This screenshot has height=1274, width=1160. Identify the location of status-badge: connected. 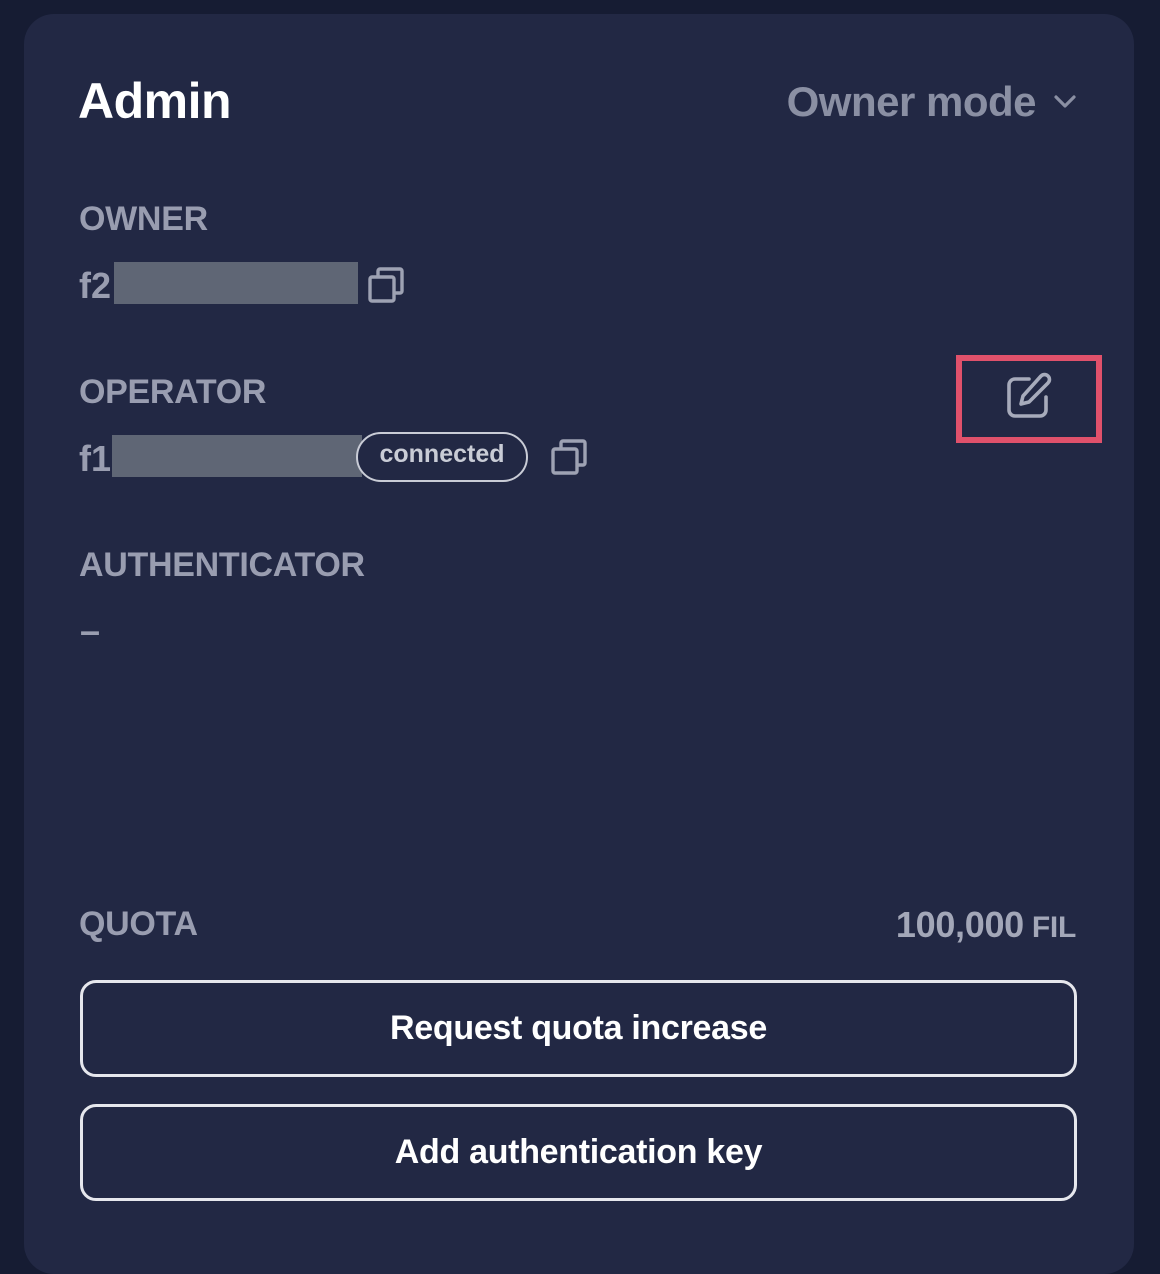
(442, 457).